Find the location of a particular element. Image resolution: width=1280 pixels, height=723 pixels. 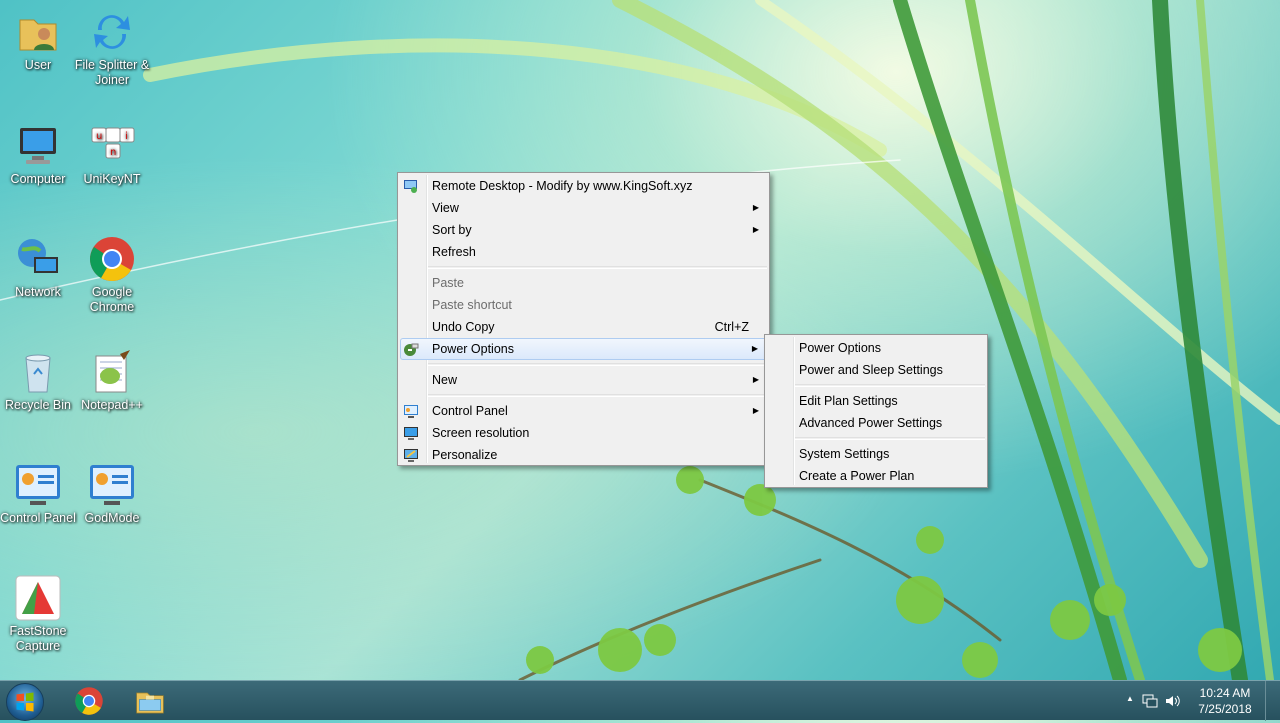

desktop-icon-control-panel: Control Panel is located at coordinates (38, 493).